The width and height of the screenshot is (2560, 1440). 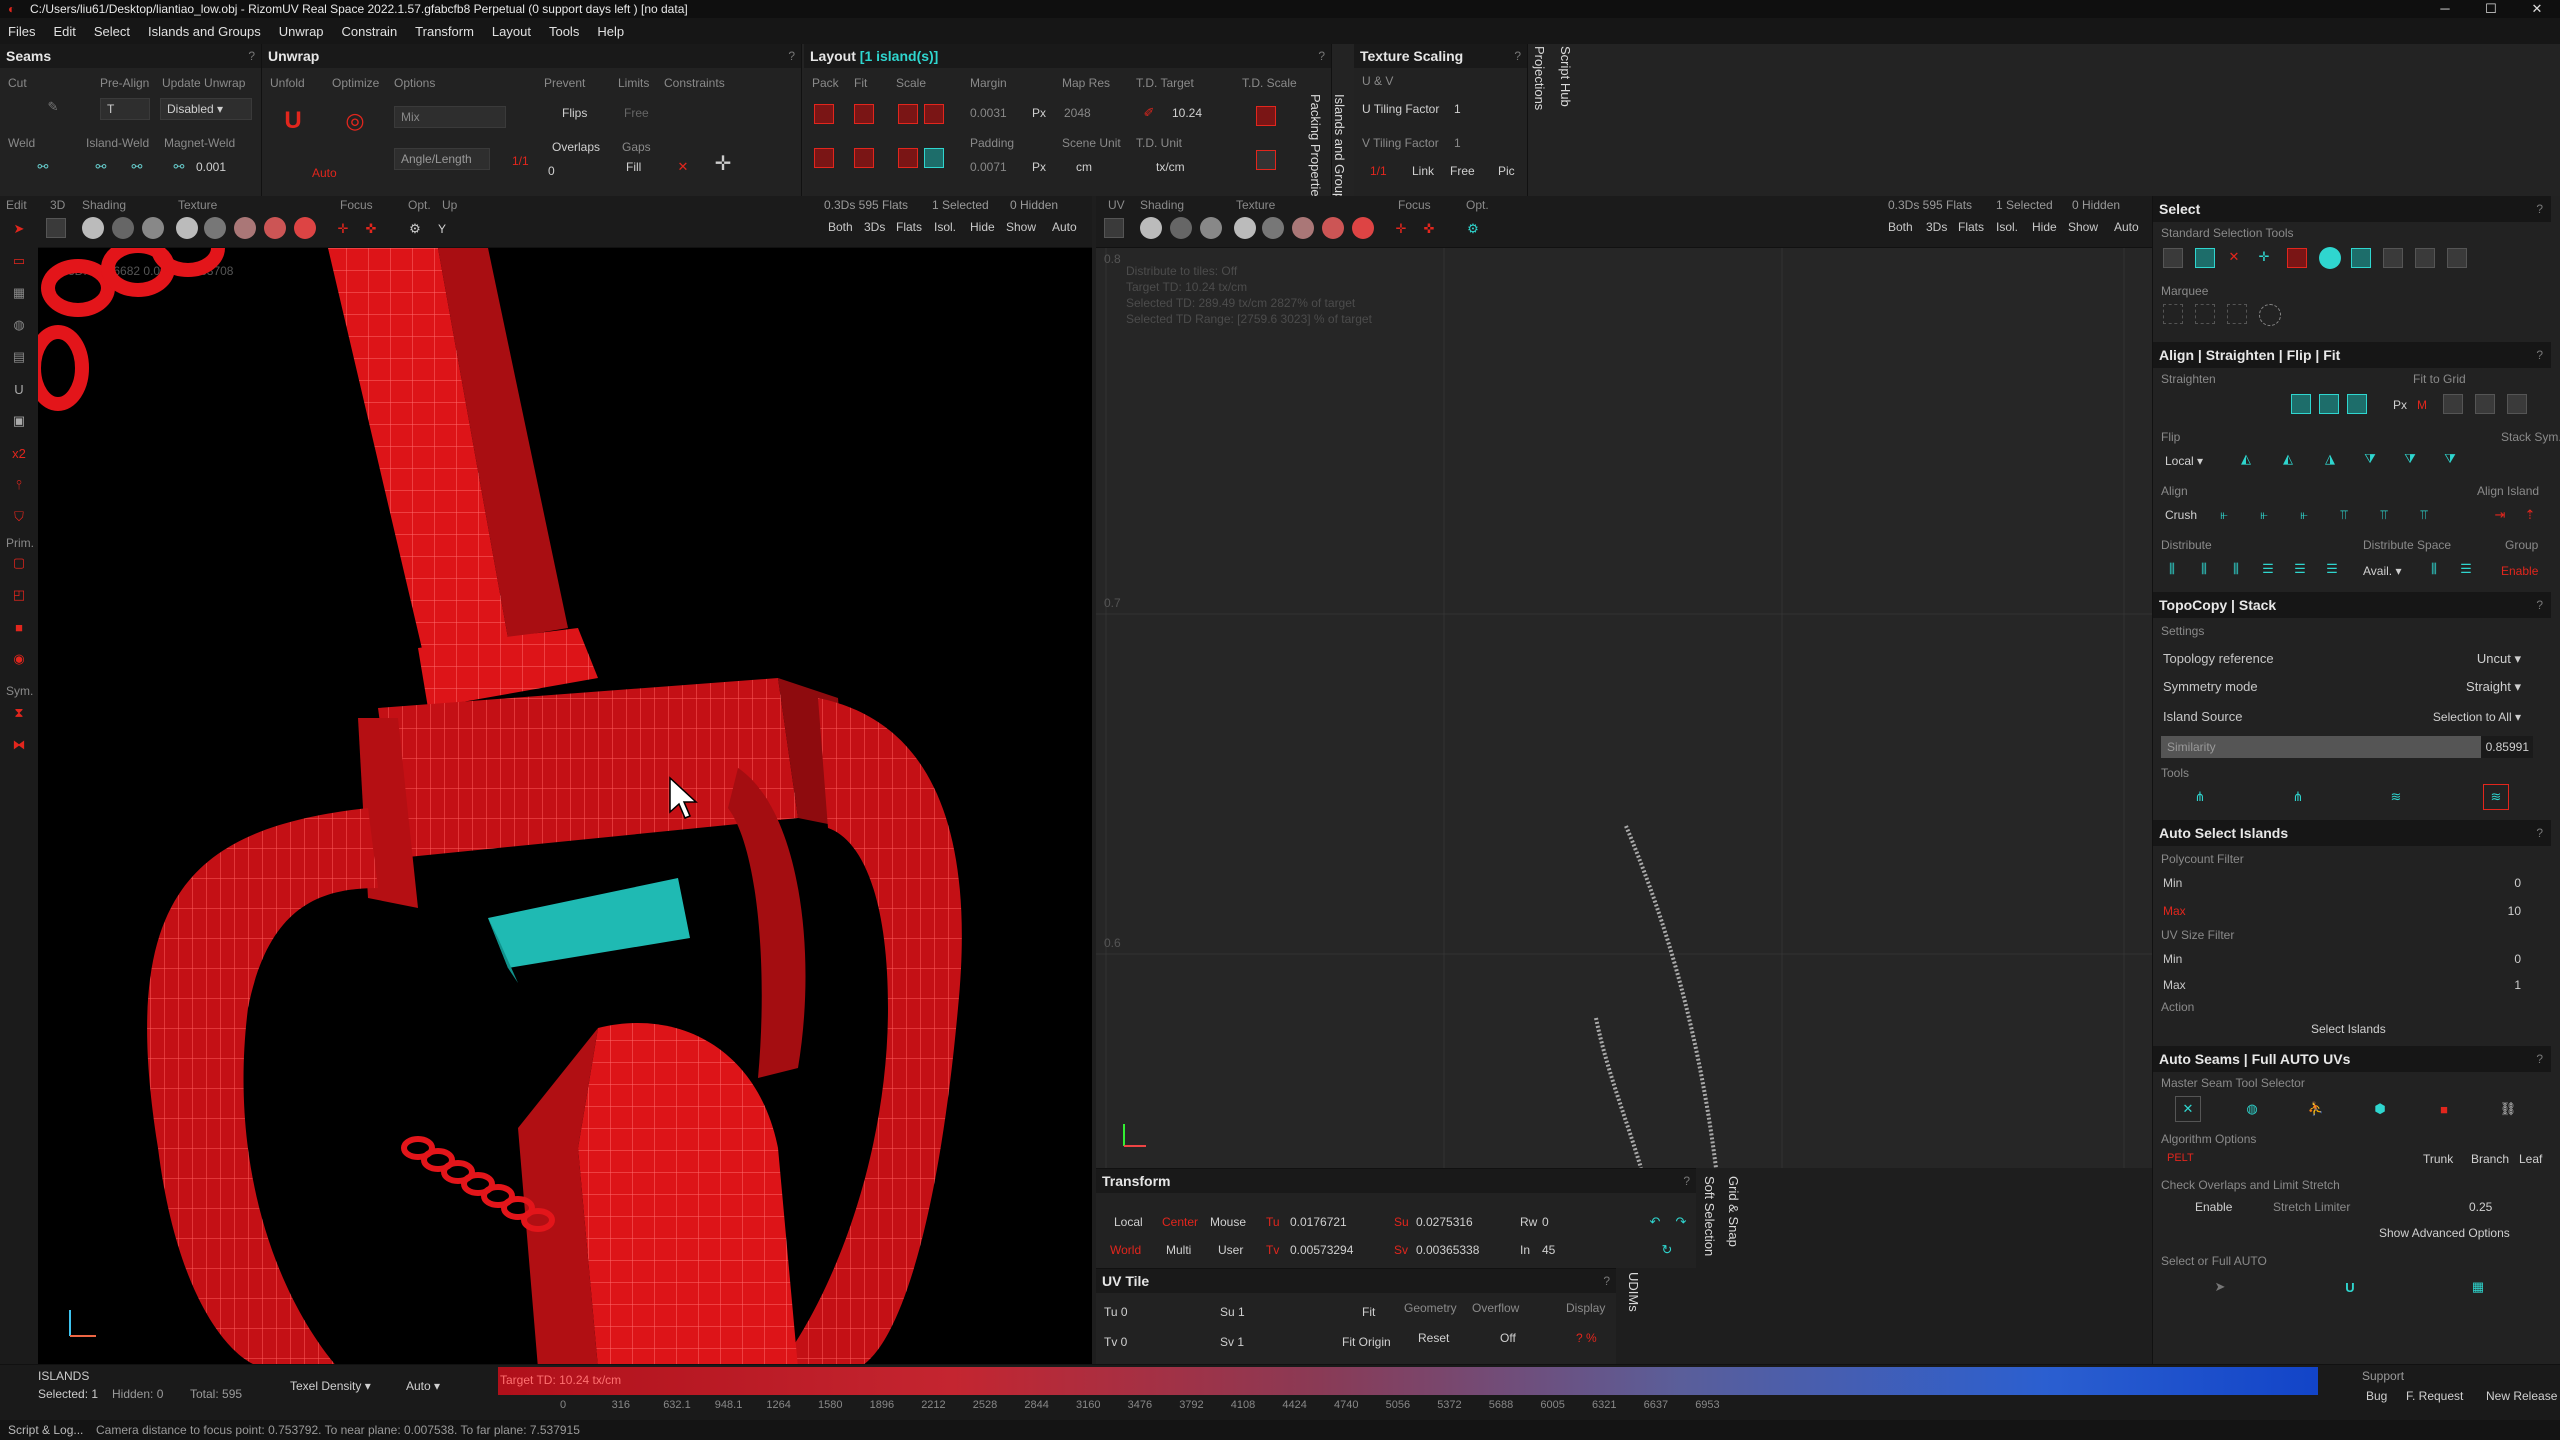 I want to click on bug-button: Bug, so click(x=2376, y=1396).